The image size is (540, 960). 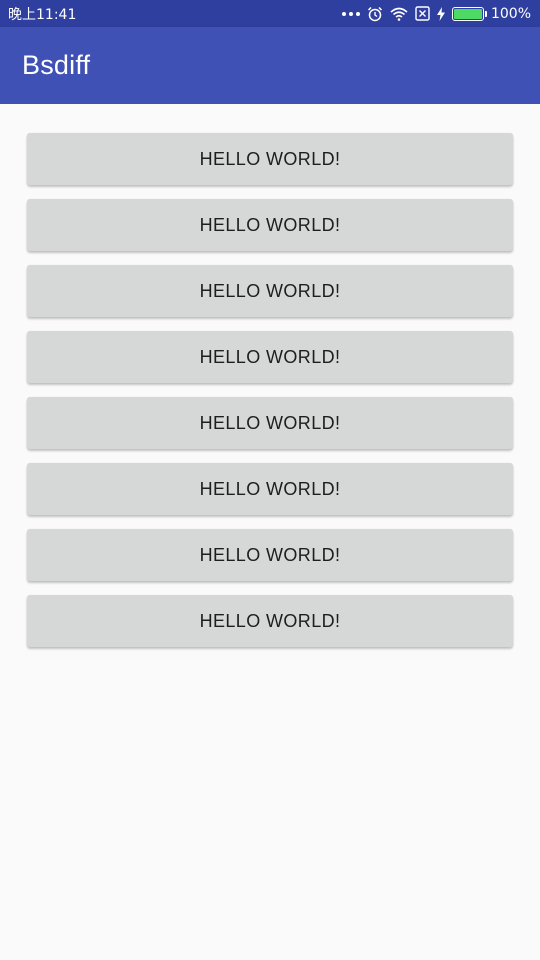 I want to click on status-bar: 晚上11:41 100%, so click(x=270, y=13).